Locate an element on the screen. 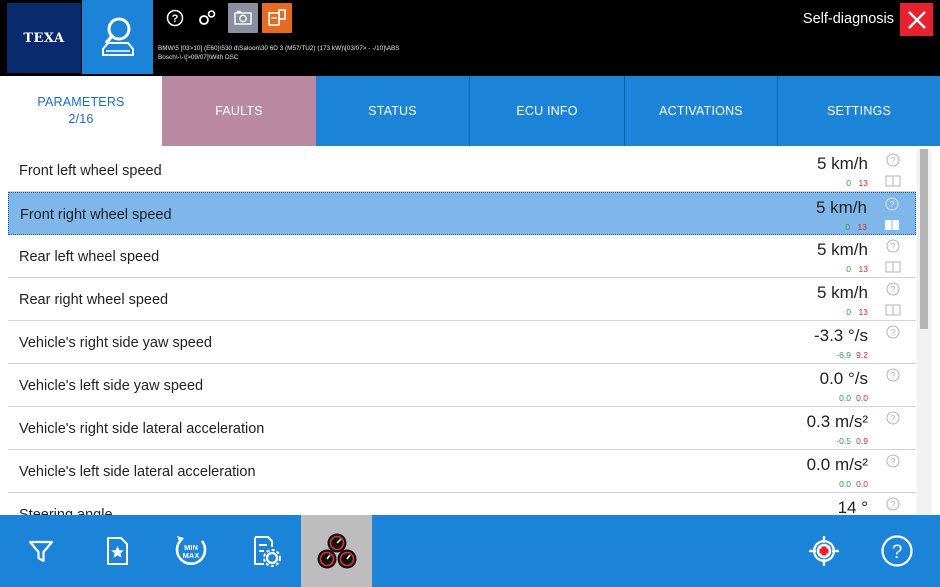 Image resolution: width=940 pixels, height=587 pixels. scrollbar is located at coordinates (924, 332).